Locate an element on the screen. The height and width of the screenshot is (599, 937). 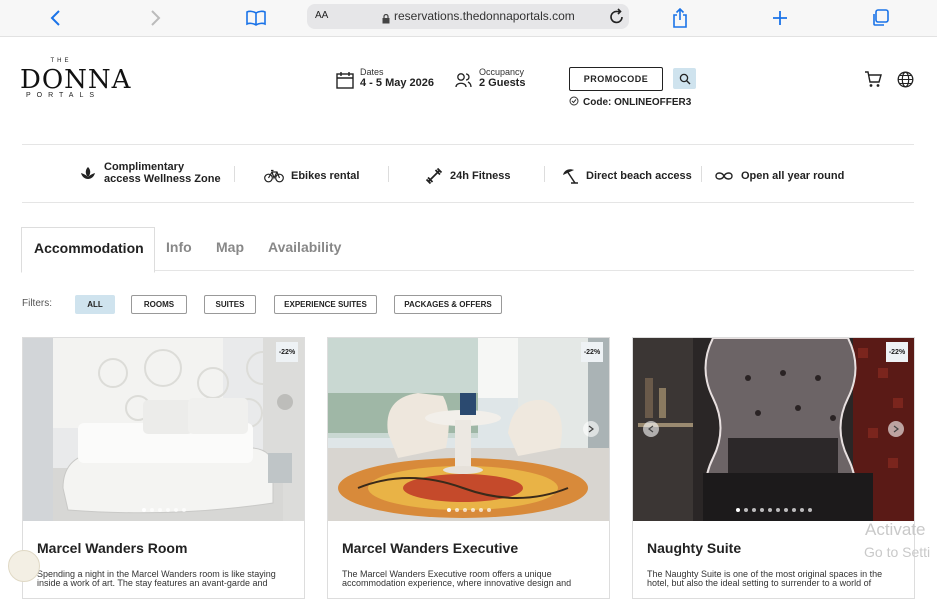
address-bar: AA reservations.thedonnaportals.com is located at coordinates (468, 16).